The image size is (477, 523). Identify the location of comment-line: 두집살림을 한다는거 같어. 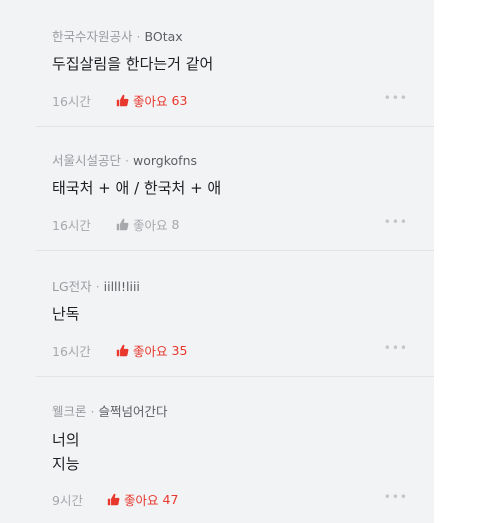
(133, 64).